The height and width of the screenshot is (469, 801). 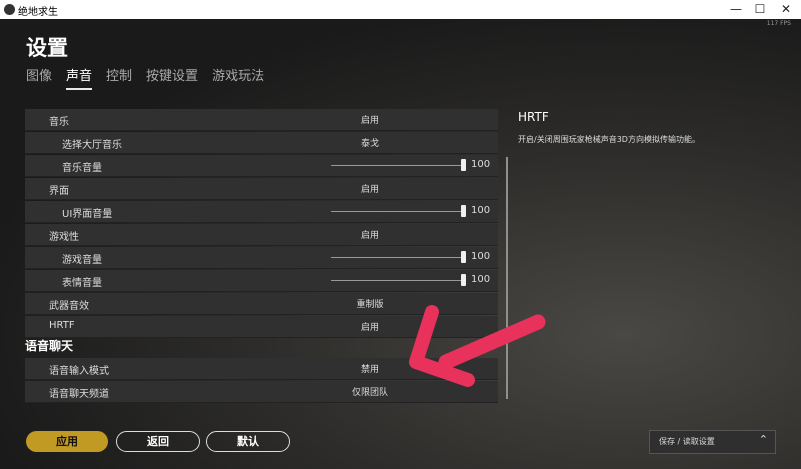 I want to click on setting-label: 语音输入模式, so click(x=79, y=371).